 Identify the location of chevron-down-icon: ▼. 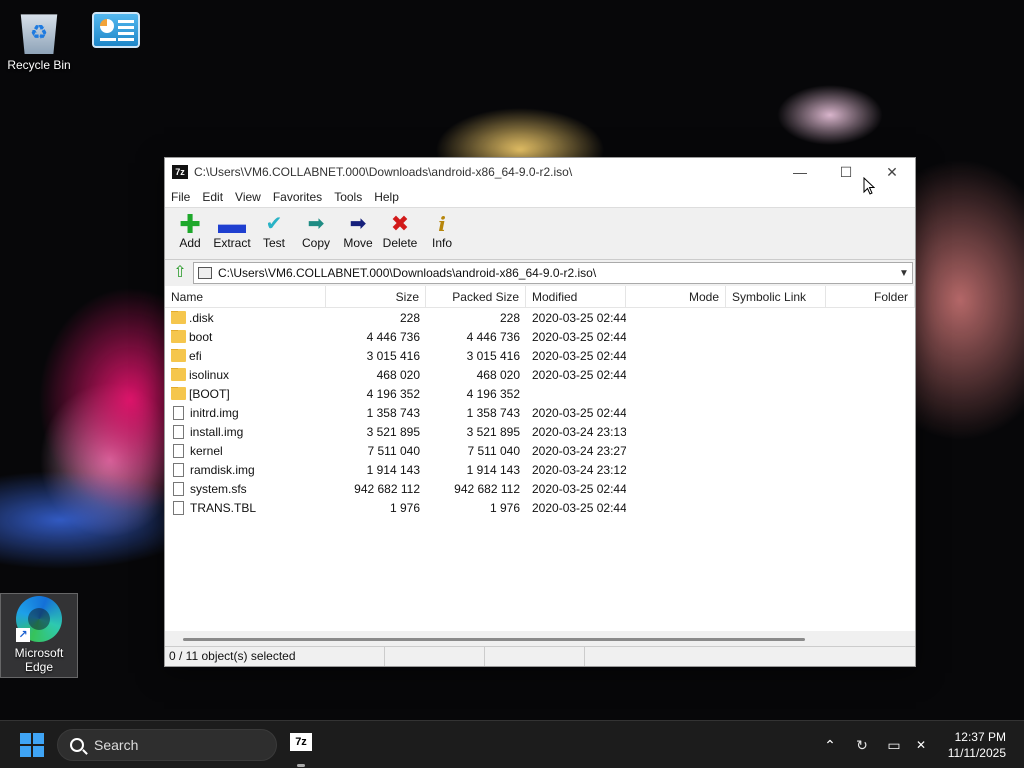
(904, 273).